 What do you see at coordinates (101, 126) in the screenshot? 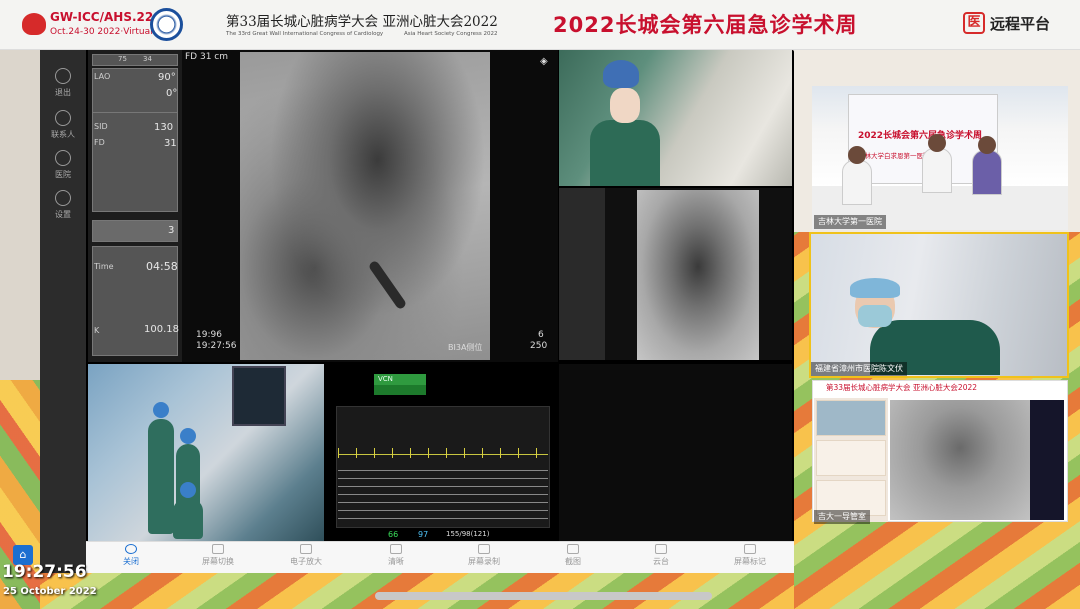
I see `sid-label: SID` at bounding box center [101, 126].